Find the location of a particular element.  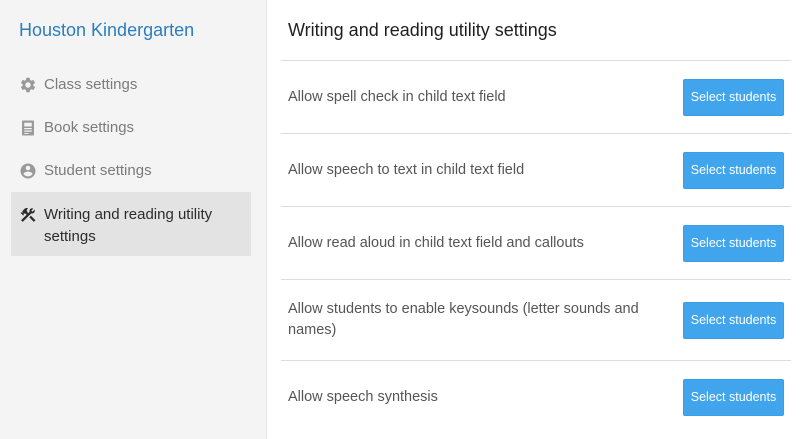

sidebar-item-class-settings: Class settings is located at coordinates (131, 84).